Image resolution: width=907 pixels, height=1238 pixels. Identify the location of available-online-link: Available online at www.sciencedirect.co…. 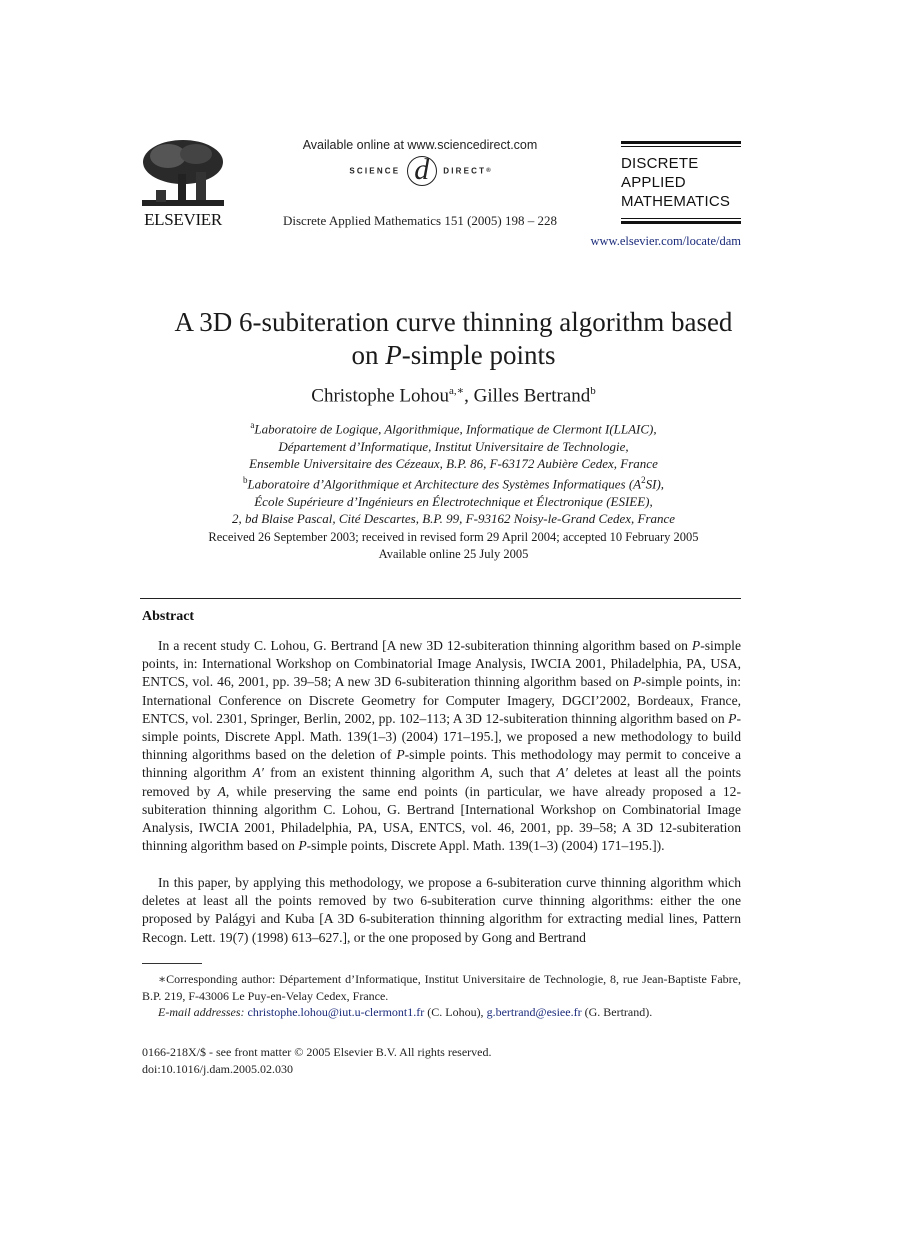
(420, 145).